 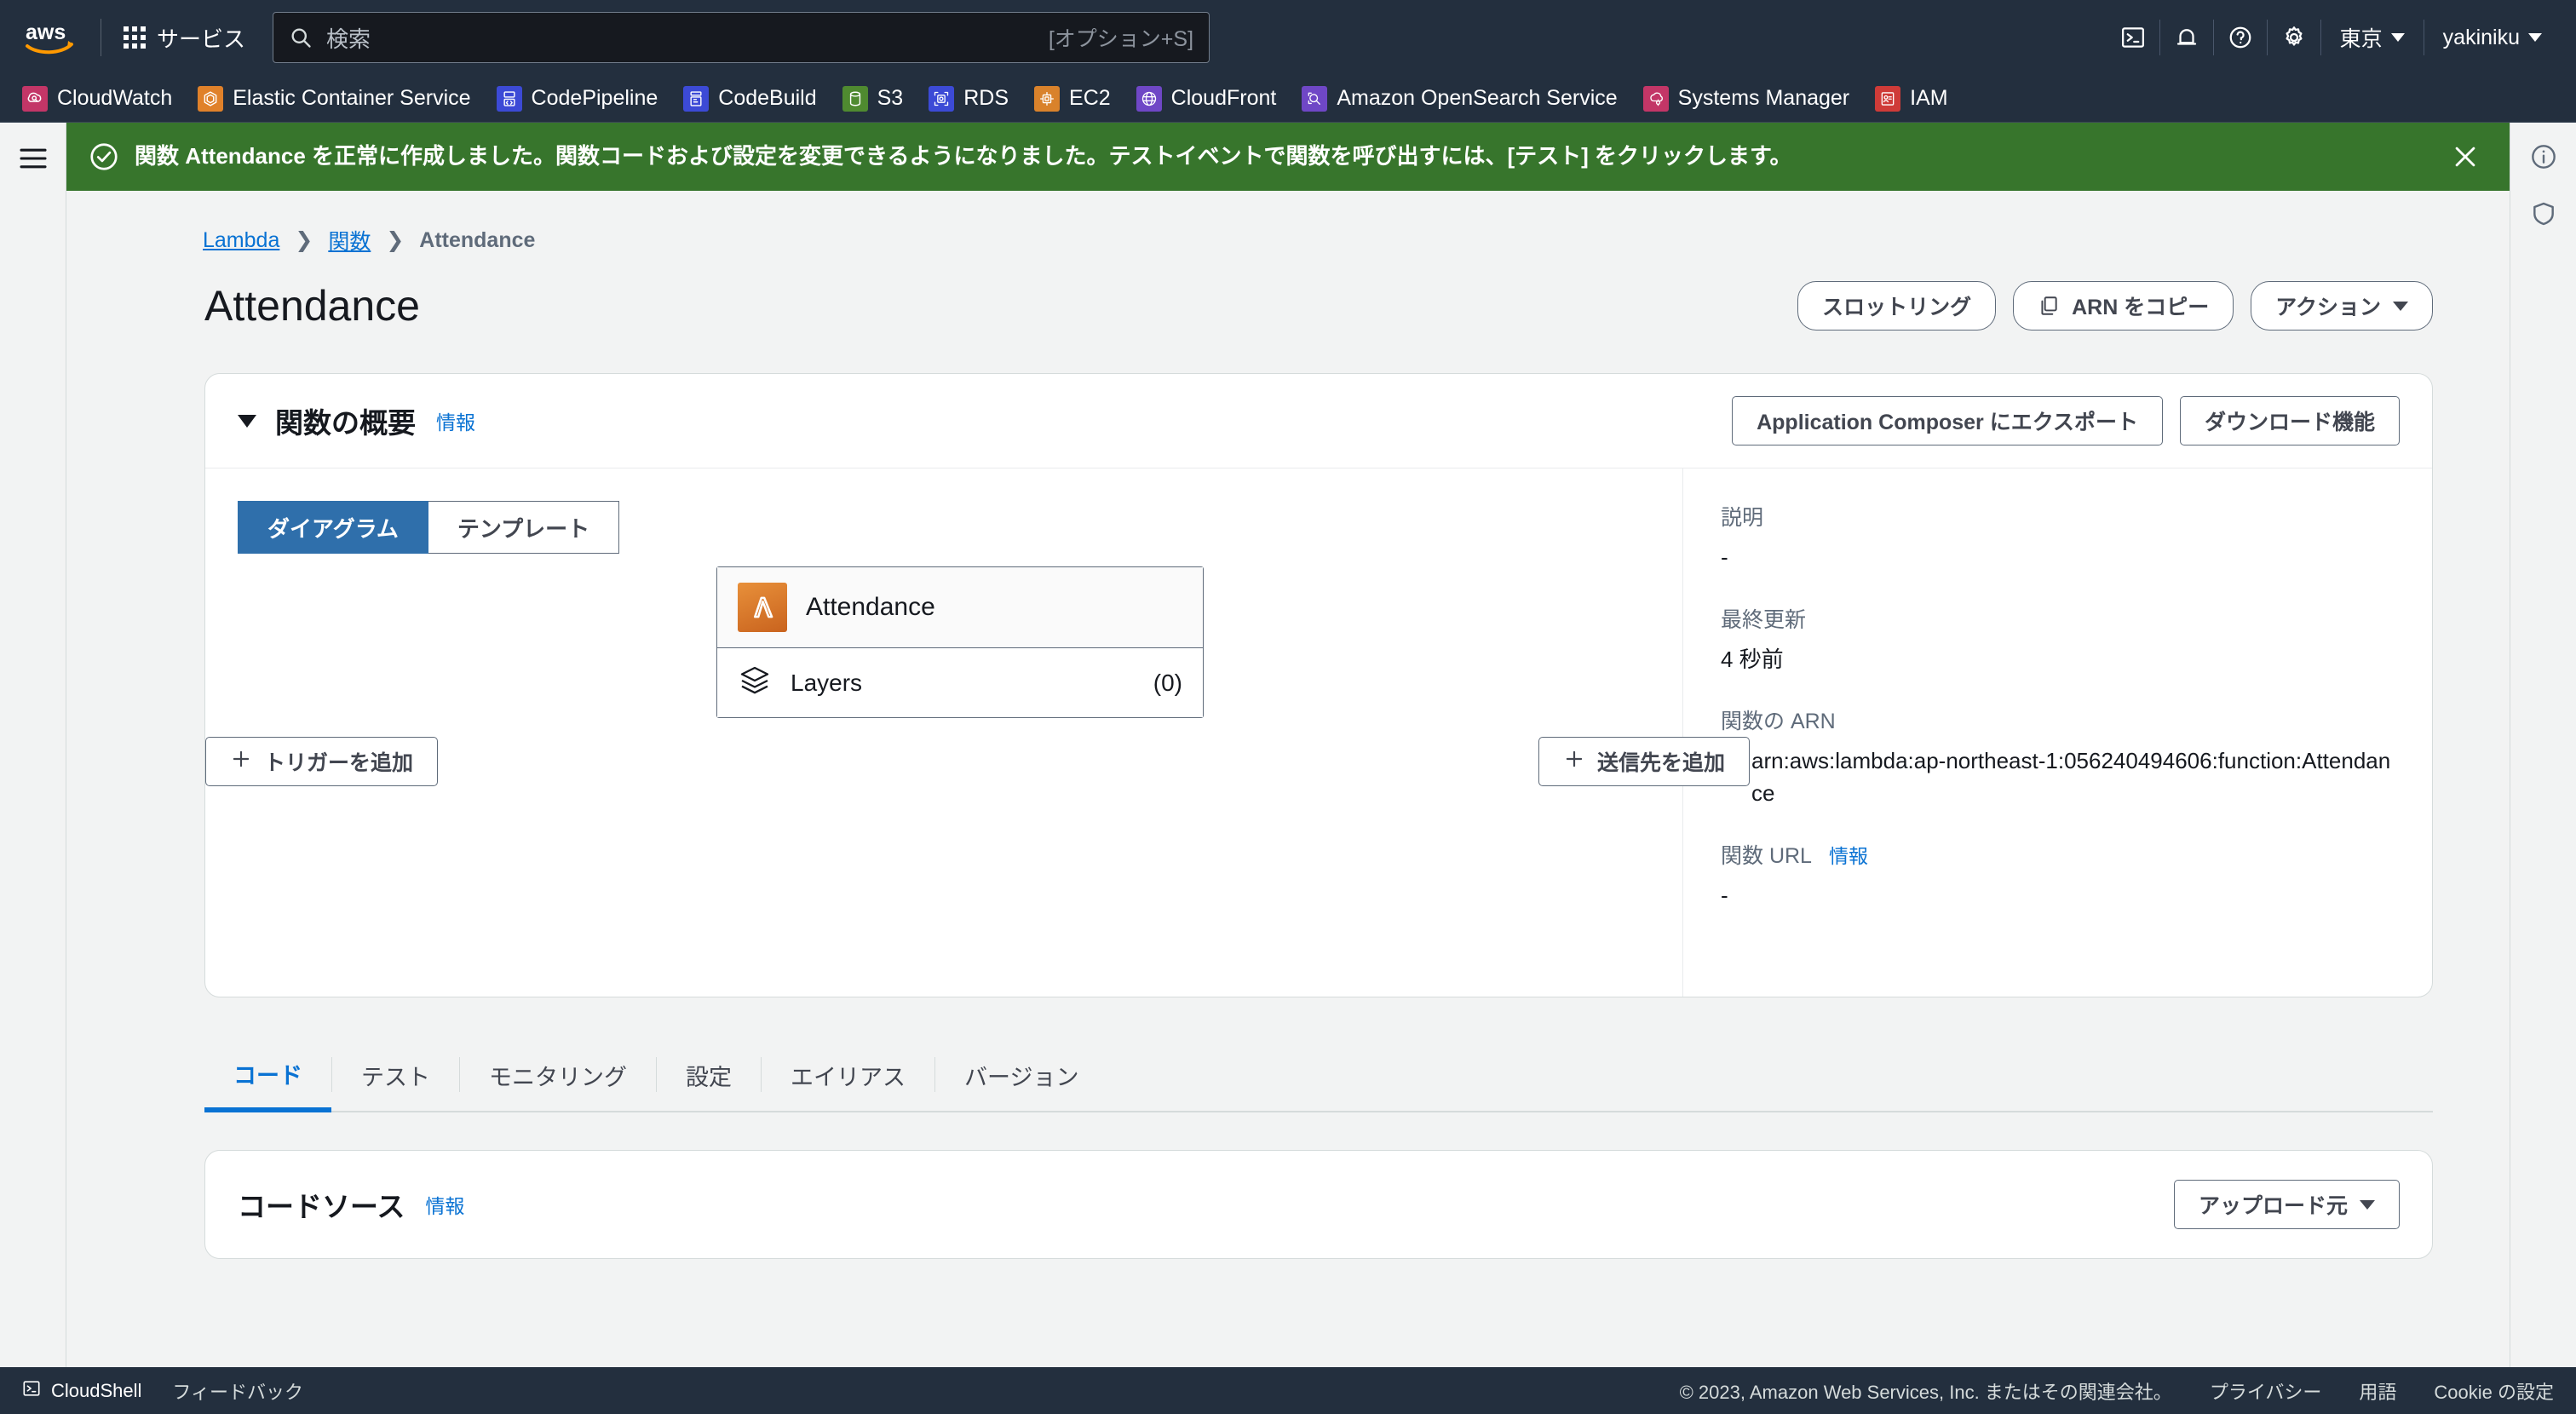 What do you see at coordinates (2058, 875) in the screenshot?
I see `detail-function-url: 関数 URL 情報 -` at bounding box center [2058, 875].